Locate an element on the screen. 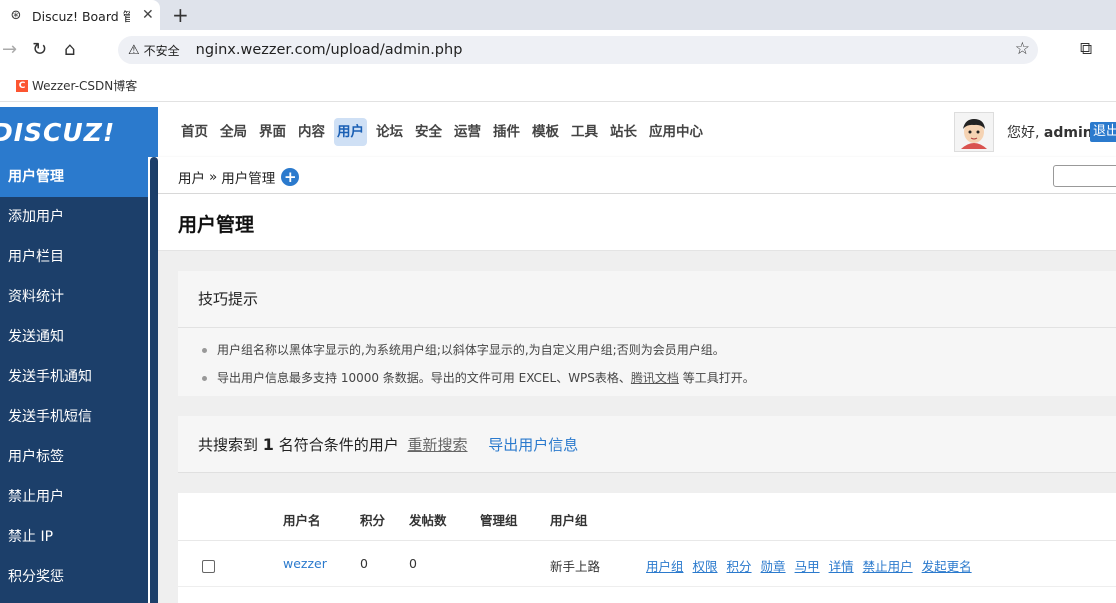 The height and width of the screenshot is (603, 1116). forward-icon: → is located at coordinates (9, 49).